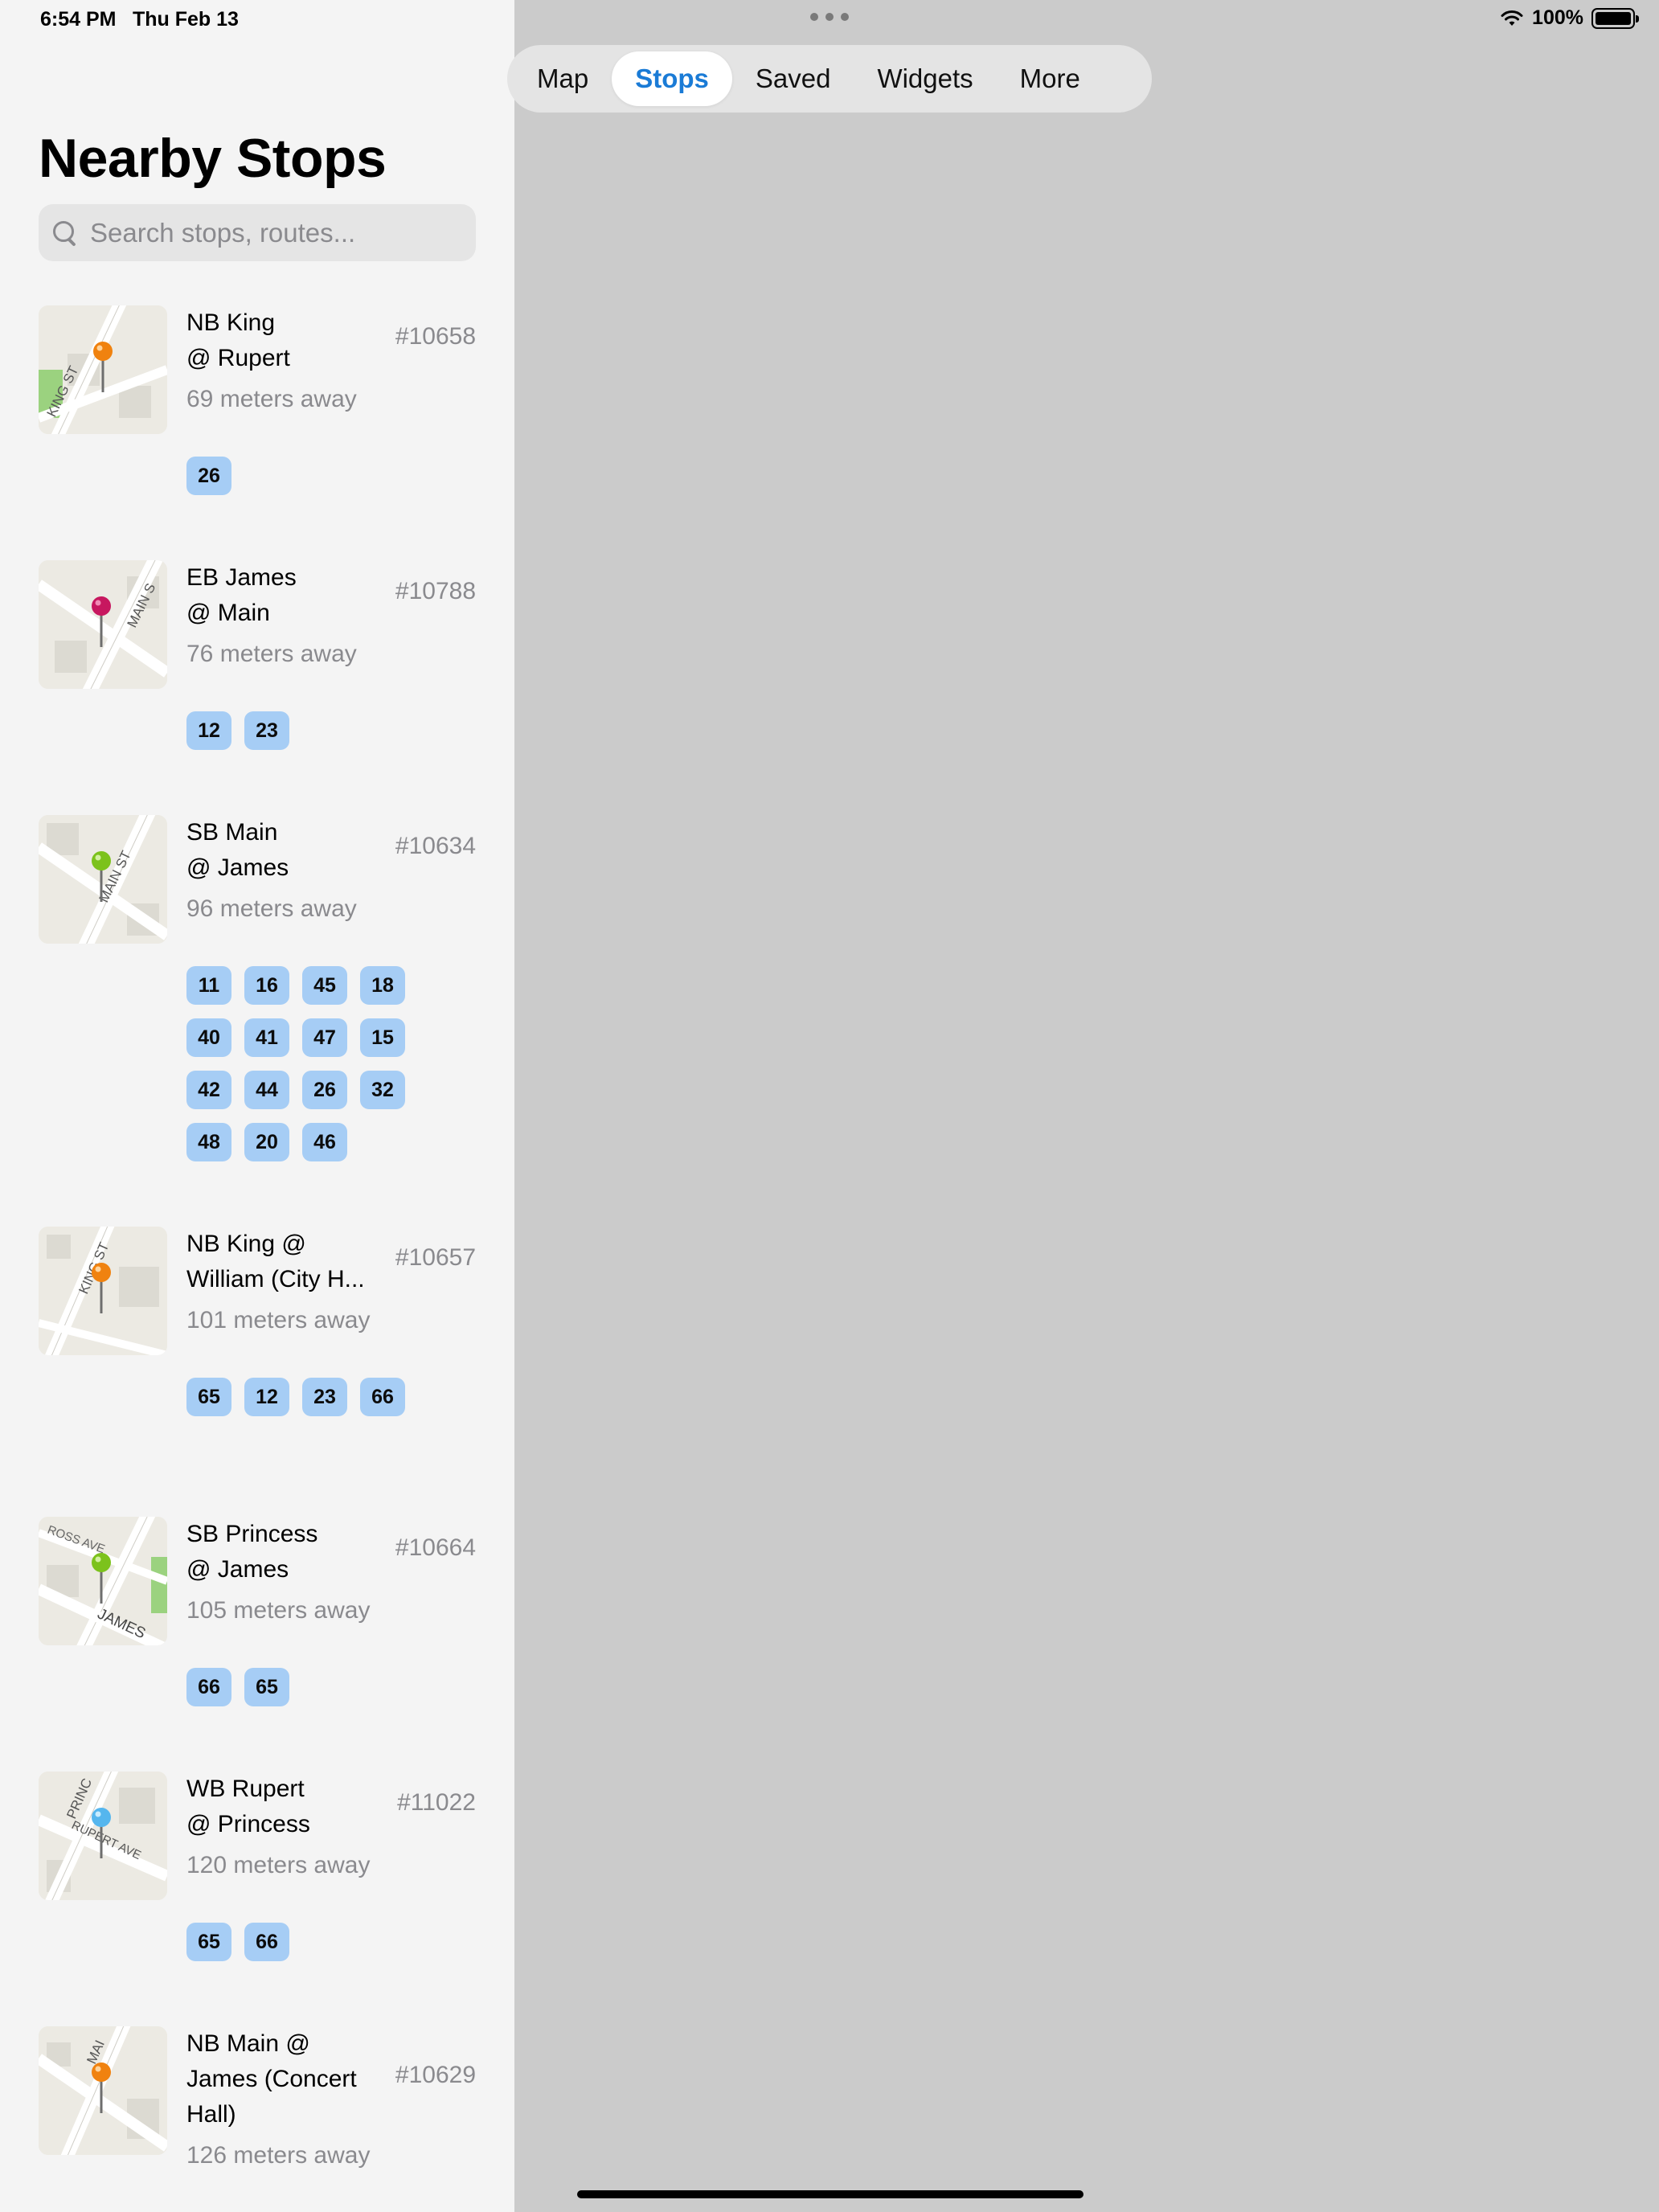  Describe the element at coordinates (315, 1687) in the screenshot. I see `route-badges: 66 65` at that location.